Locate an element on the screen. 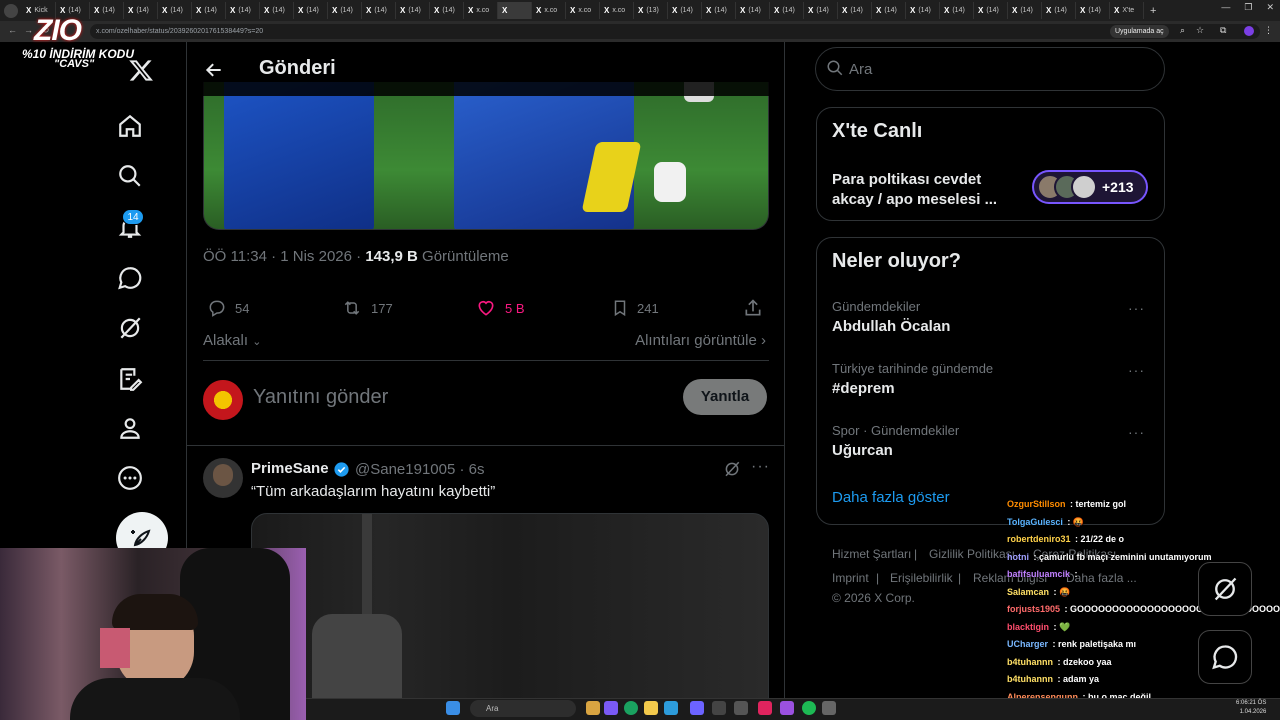  articles-nav-icon is located at coordinates (130, 379).